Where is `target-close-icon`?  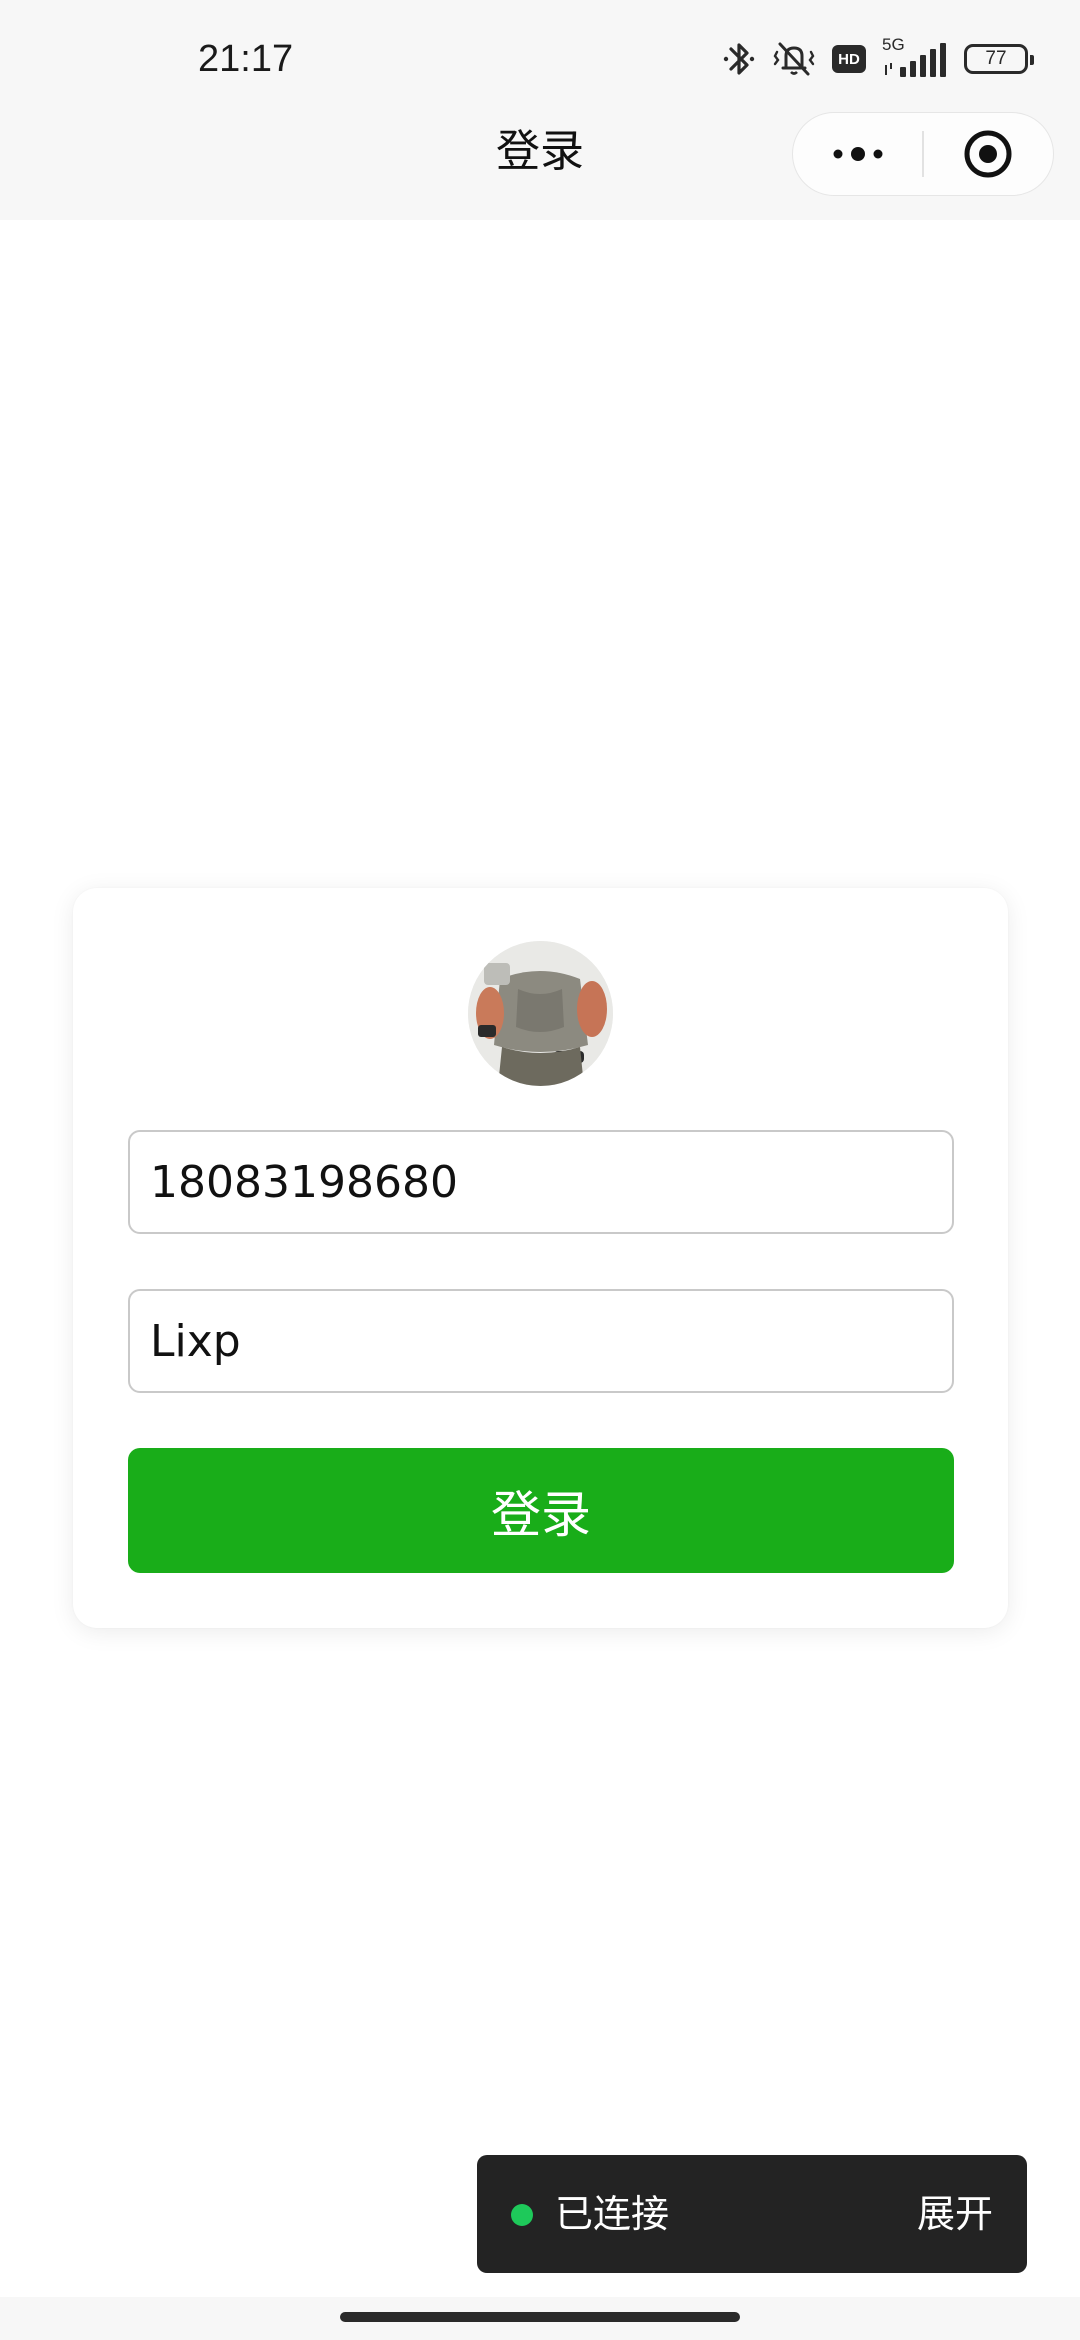 target-close-icon is located at coordinates (988, 154).